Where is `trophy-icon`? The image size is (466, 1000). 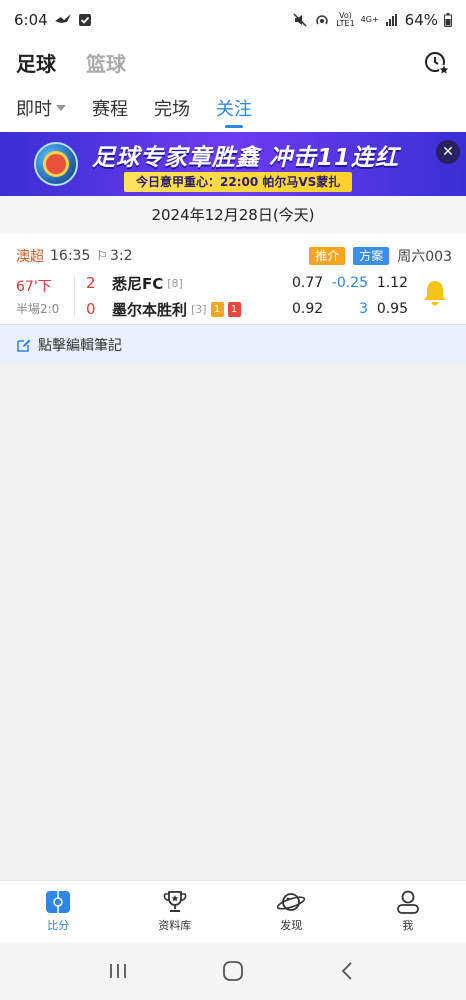 trophy-icon is located at coordinates (175, 901).